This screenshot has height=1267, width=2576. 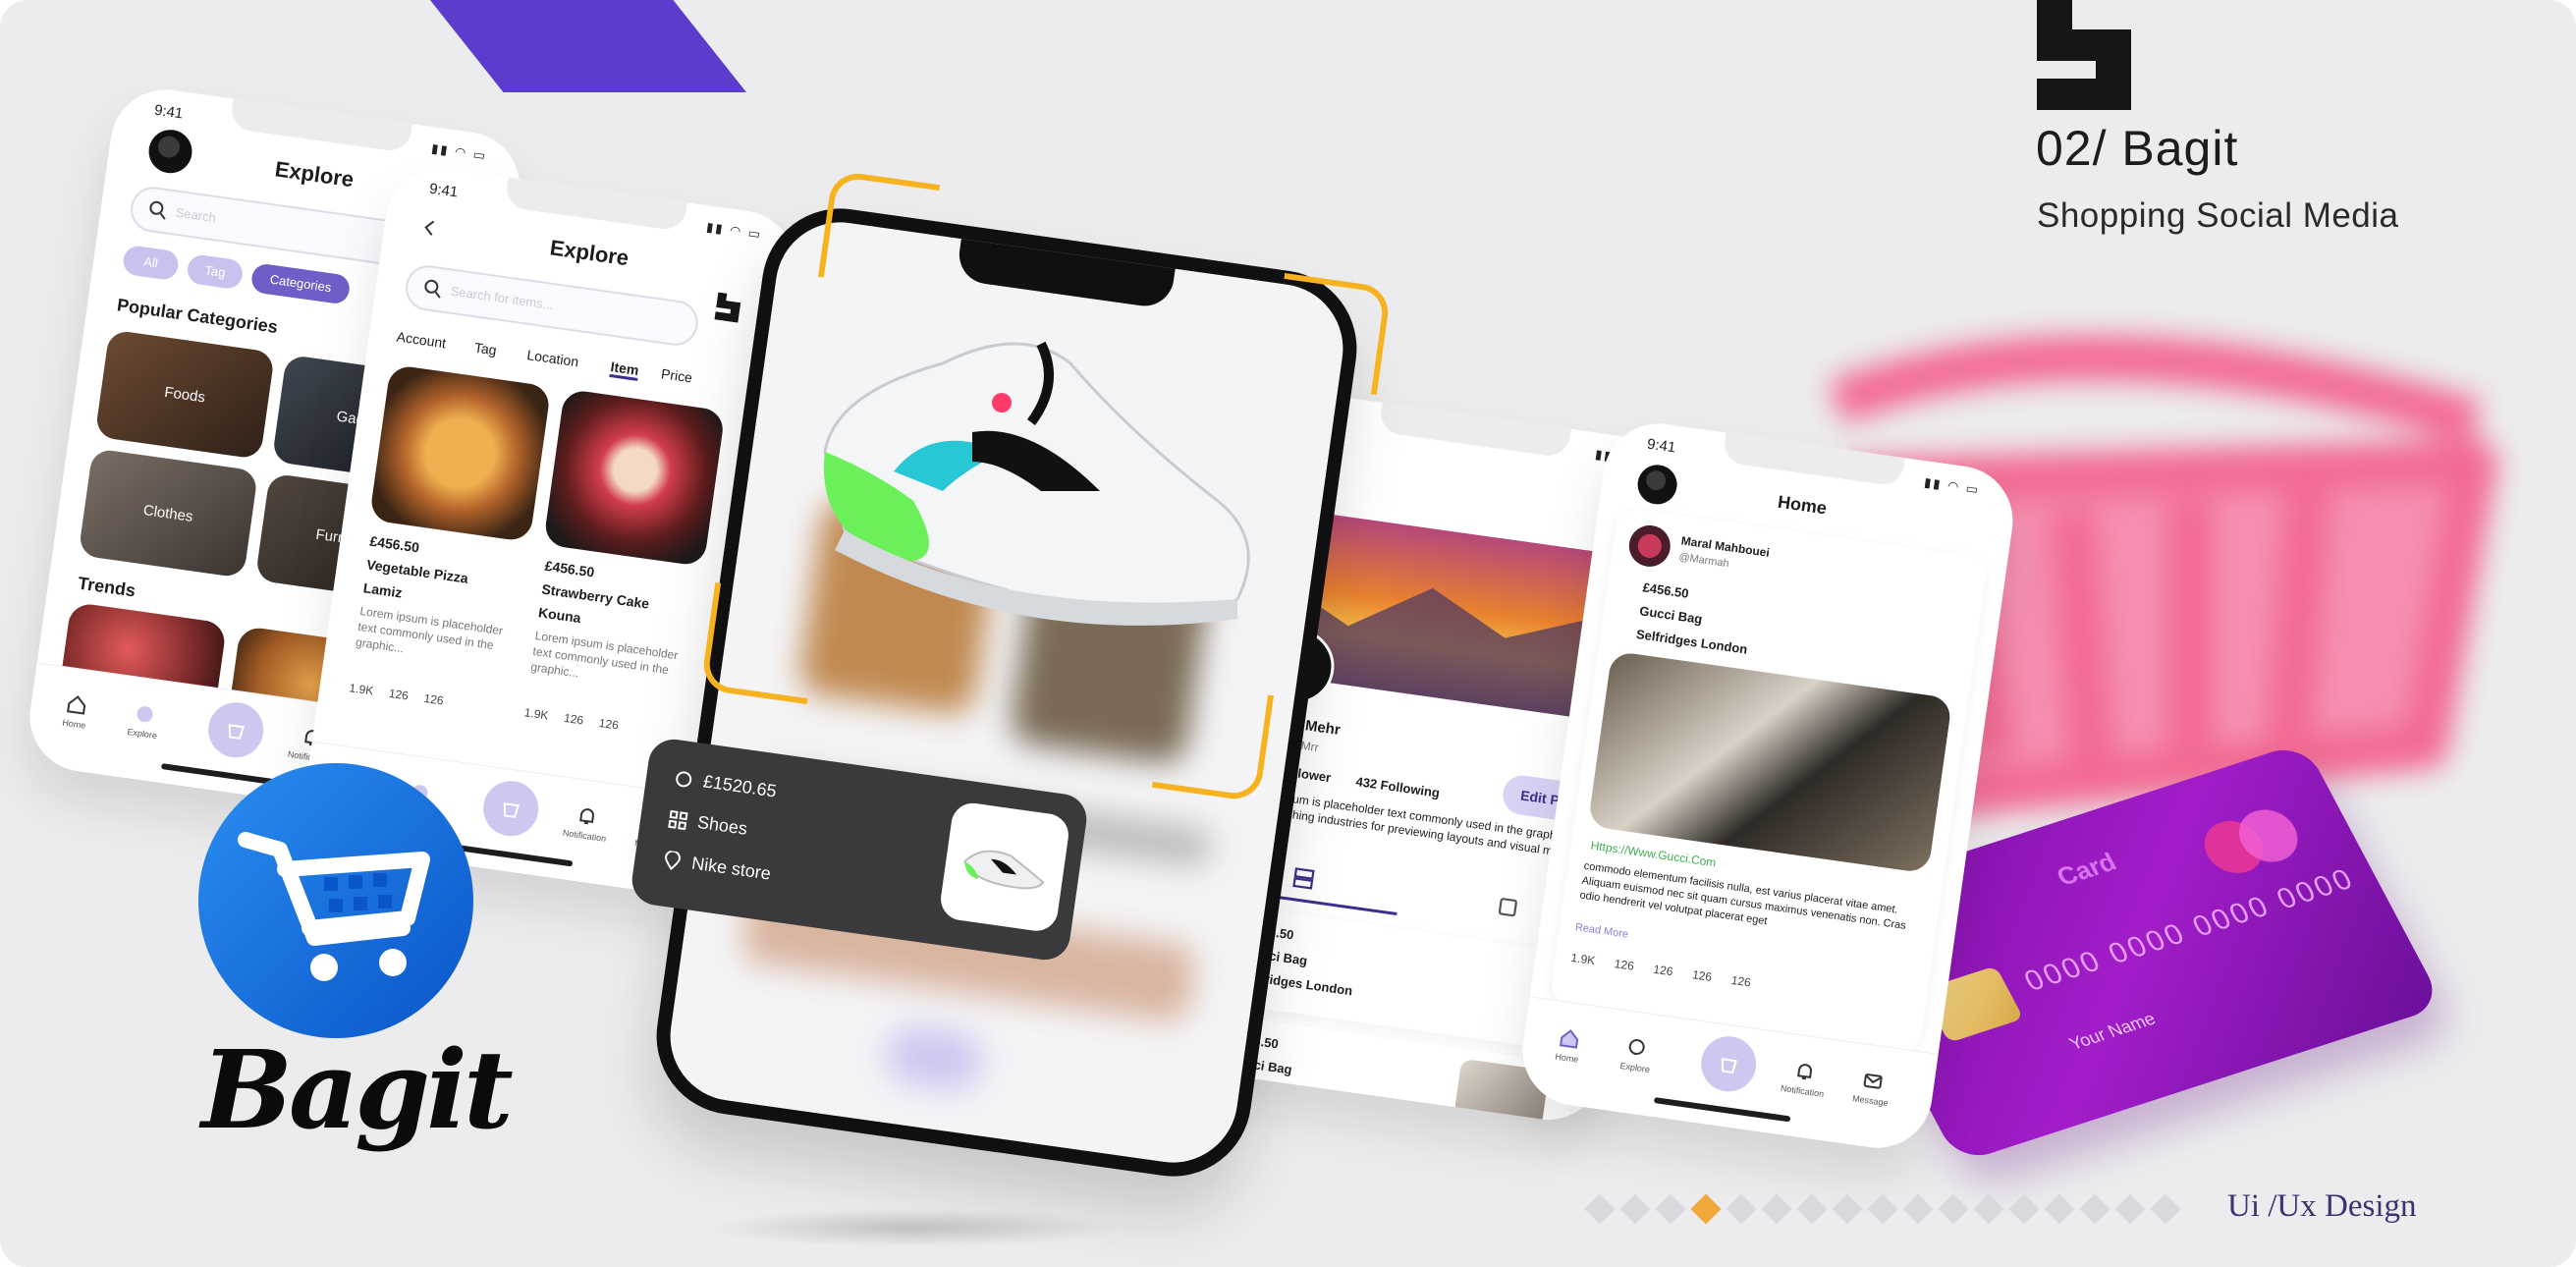 I want to click on tab-tag: Tag, so click(x=486, y=349).